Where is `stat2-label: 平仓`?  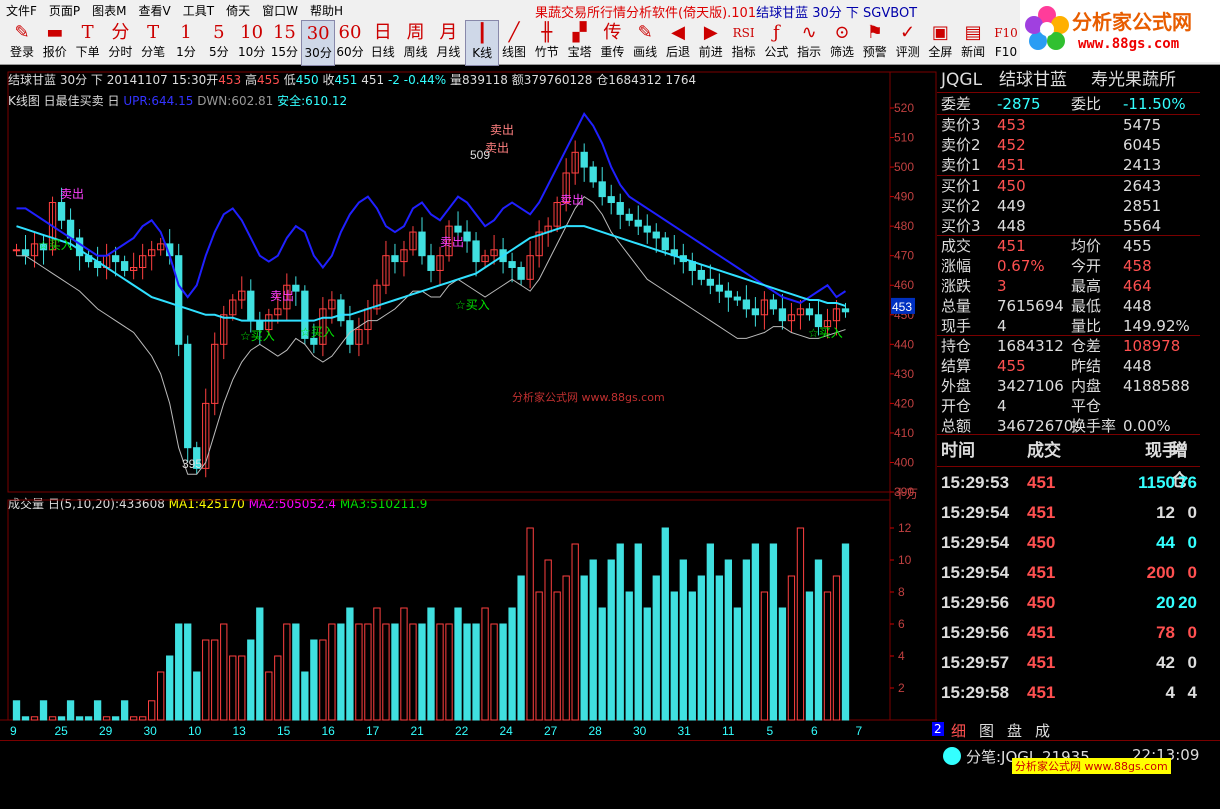
stat2-label: 平仓 is located at coordinates (1086, 406).